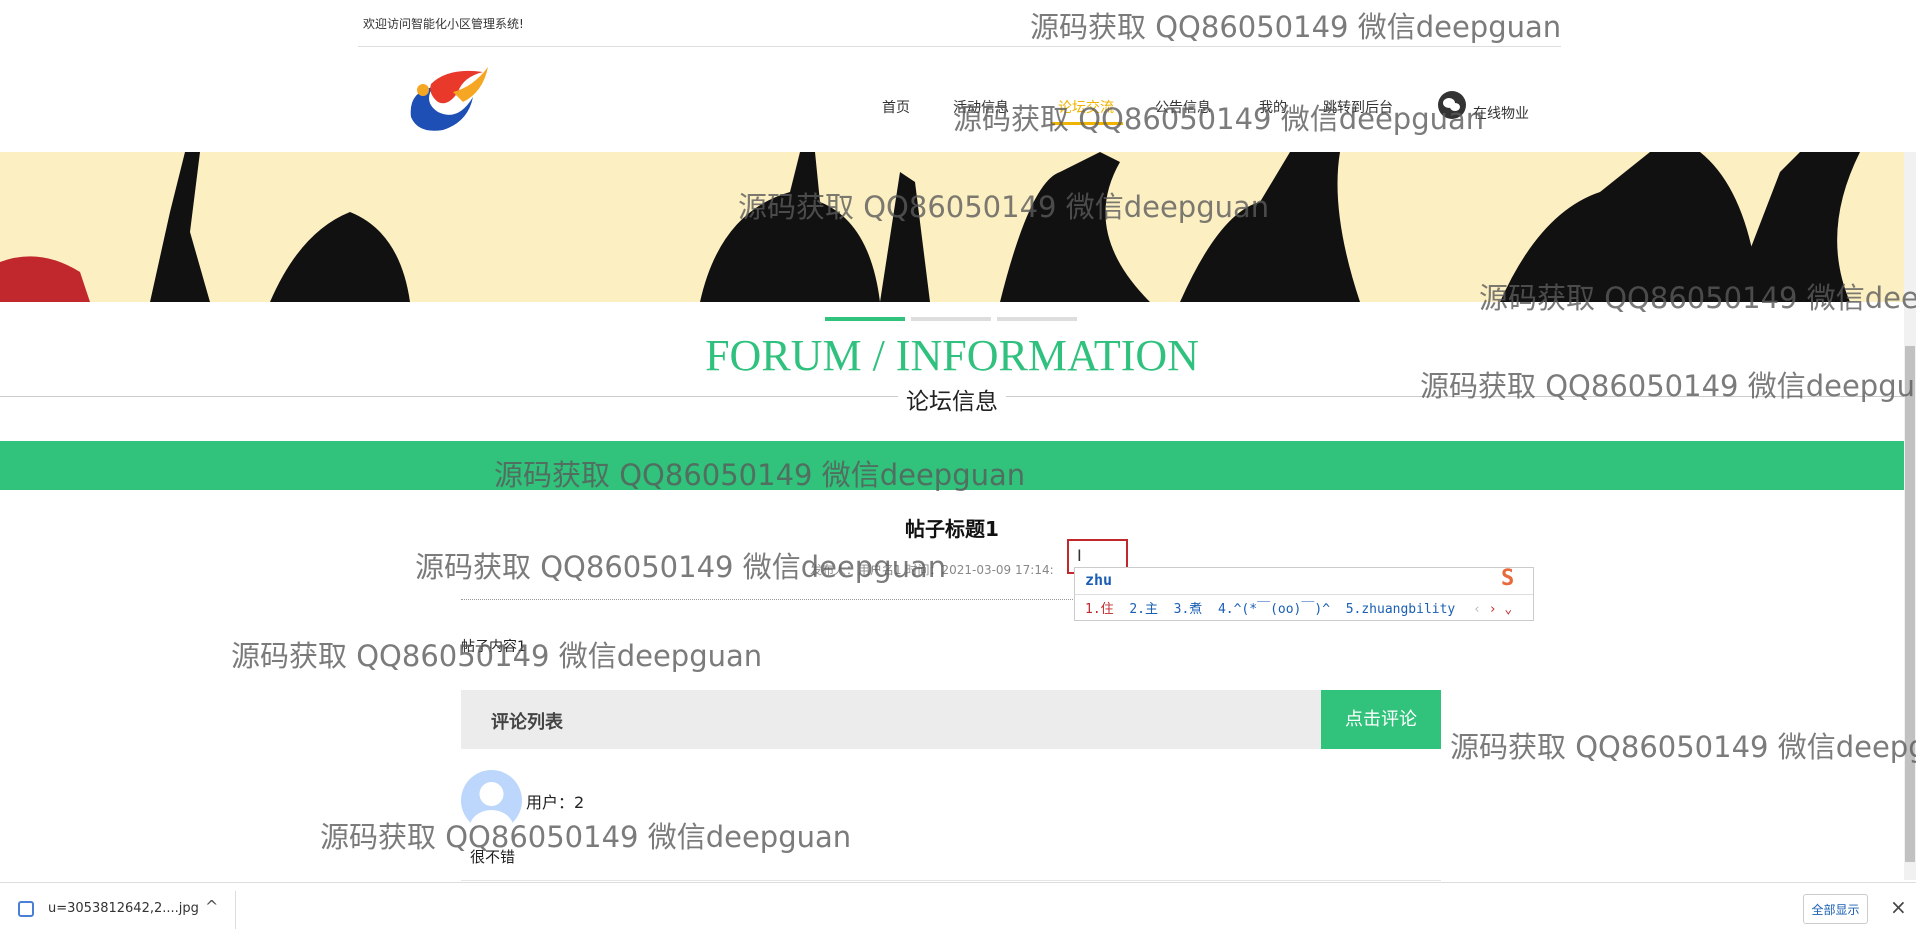 This screenshot has width=1916, height=936. I want to click on ime-candidate: 3.煮, so click(1188, 609).